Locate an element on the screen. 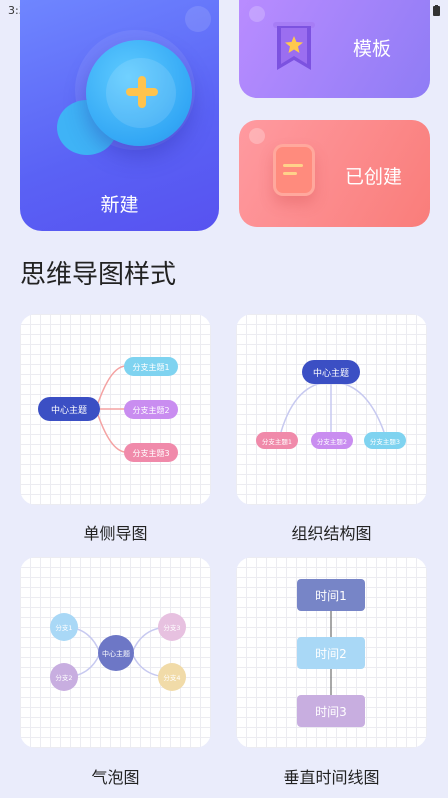 The image size is (448, 798). bubble-diagram: 分支1 分支2 分支3 分支4 中心主题 is located at coordinates (118, 652).